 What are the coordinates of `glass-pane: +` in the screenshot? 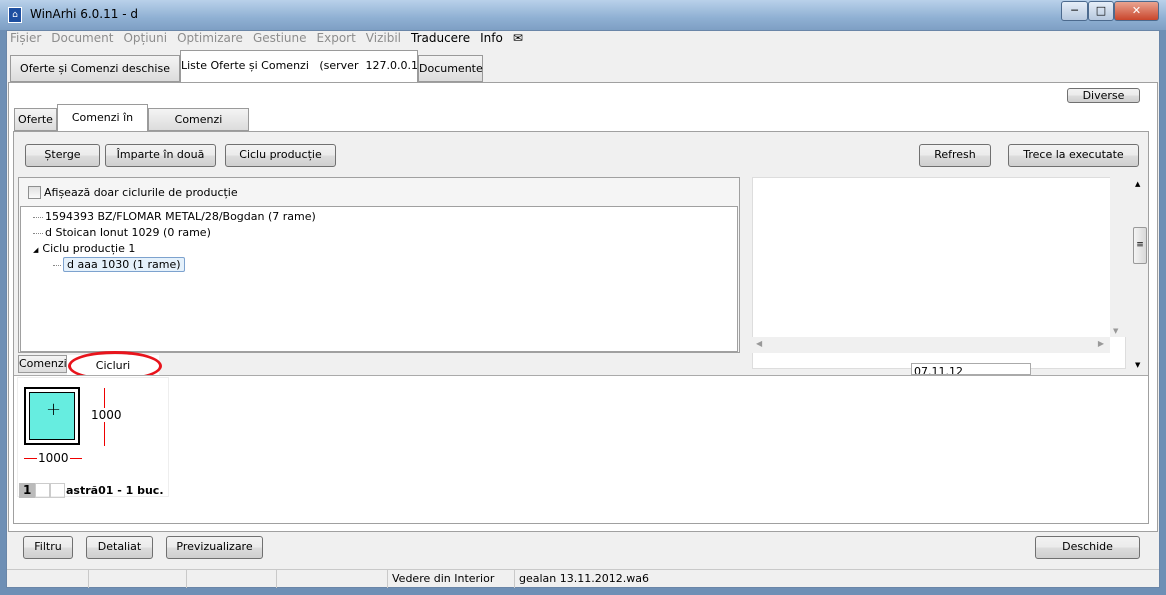 It's located at (52, 416).